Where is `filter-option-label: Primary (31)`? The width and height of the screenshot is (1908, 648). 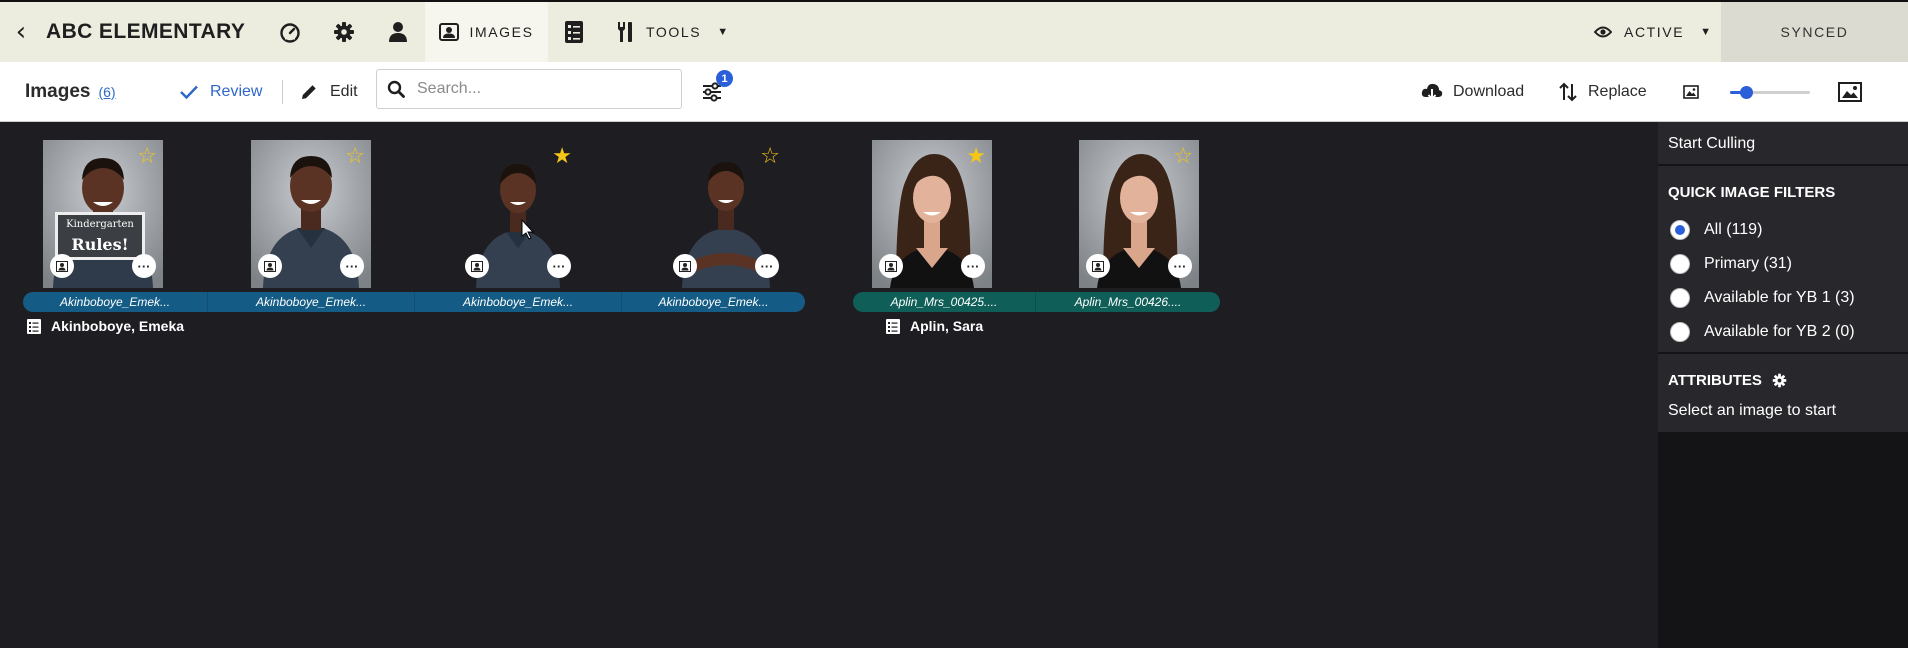 filter-option-label: Primary (31) is located at coordinates (1748, 263).